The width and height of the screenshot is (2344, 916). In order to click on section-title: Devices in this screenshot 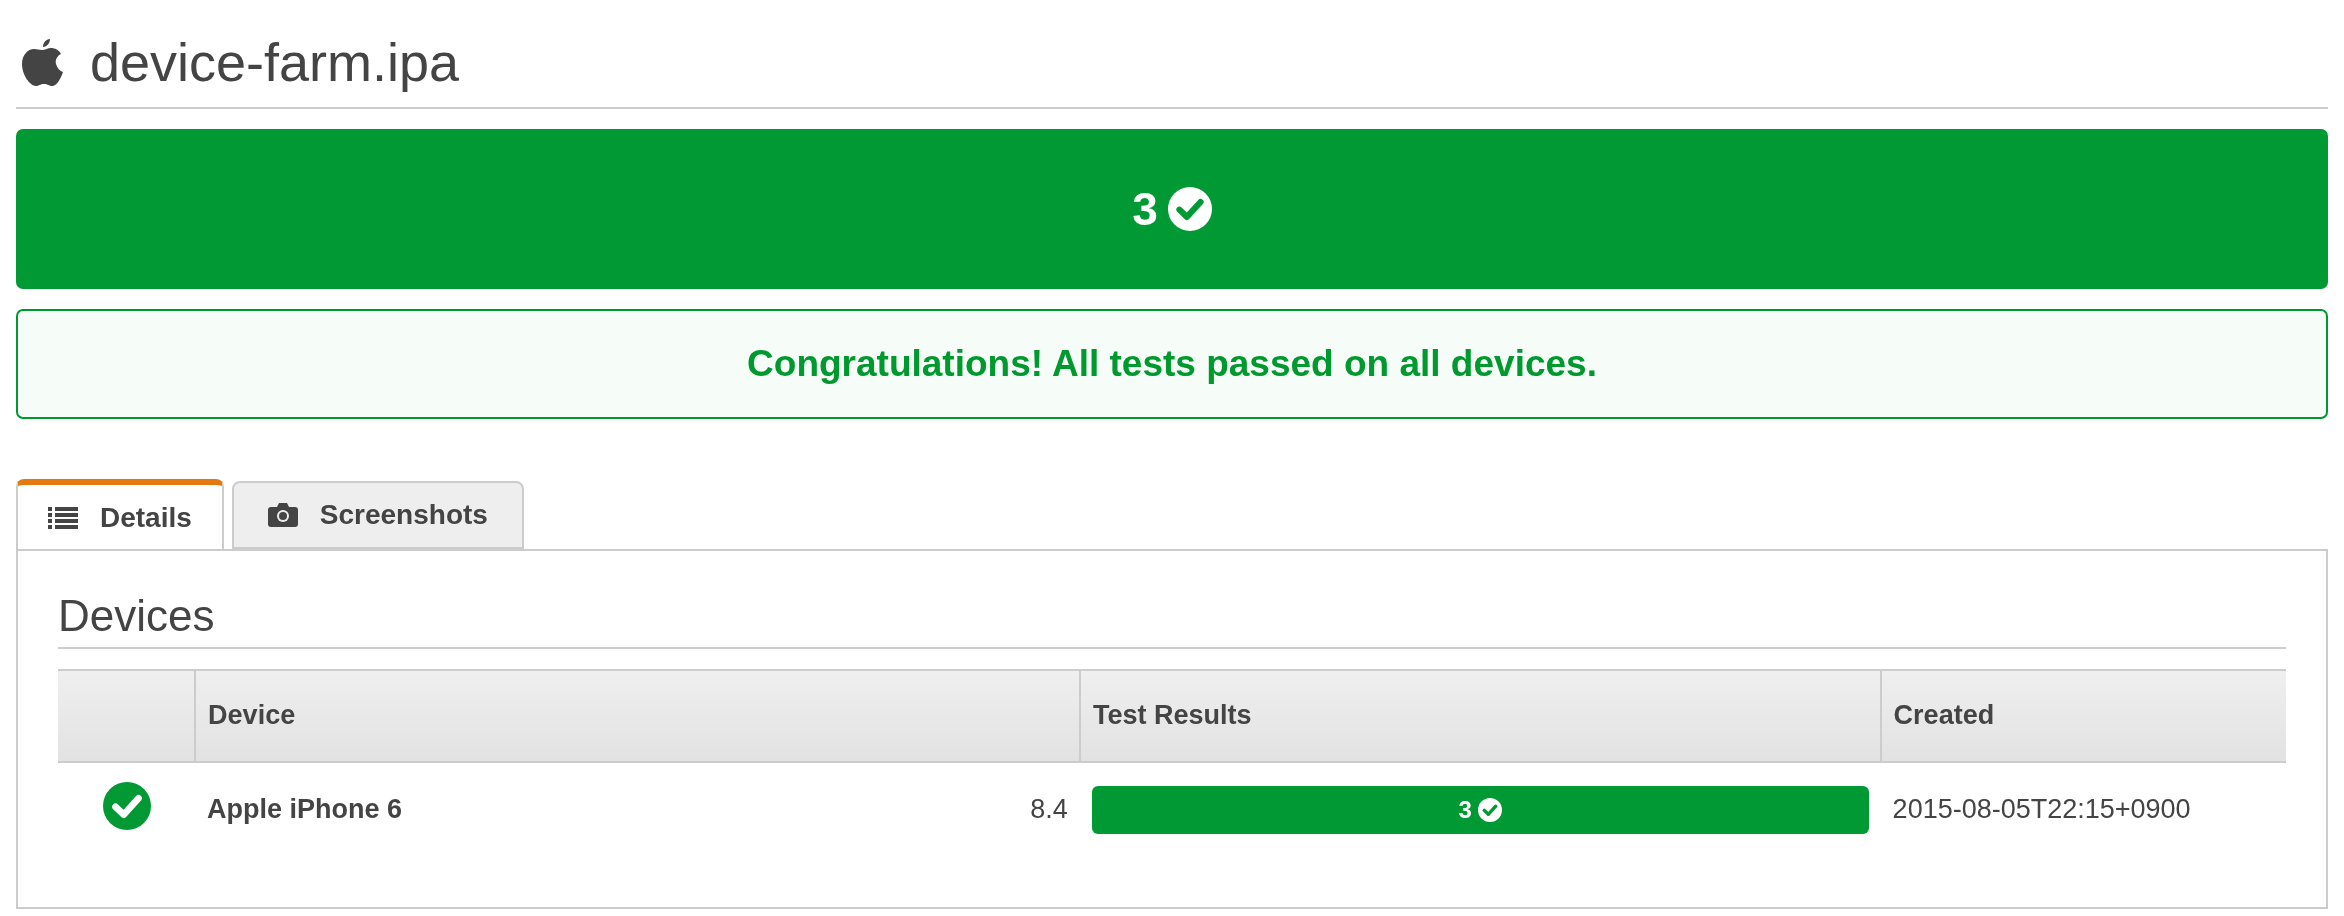, I will do `click(1172, 619)`.